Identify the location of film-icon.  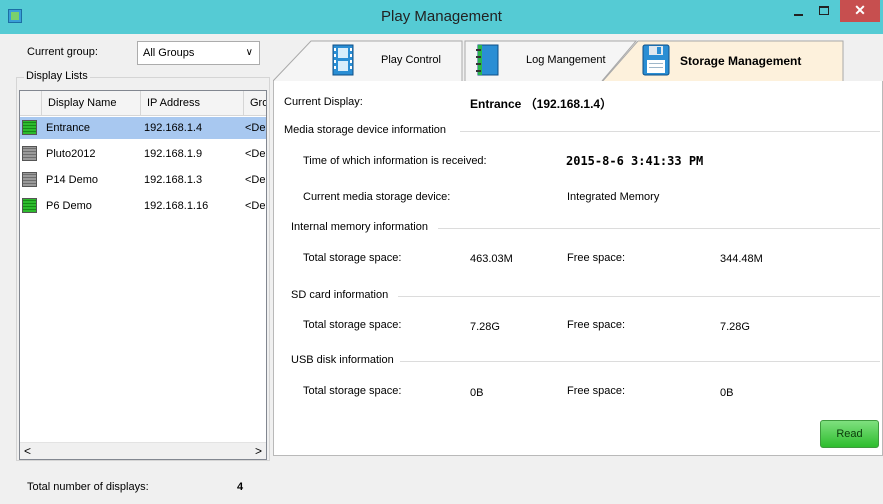
(343, 60).